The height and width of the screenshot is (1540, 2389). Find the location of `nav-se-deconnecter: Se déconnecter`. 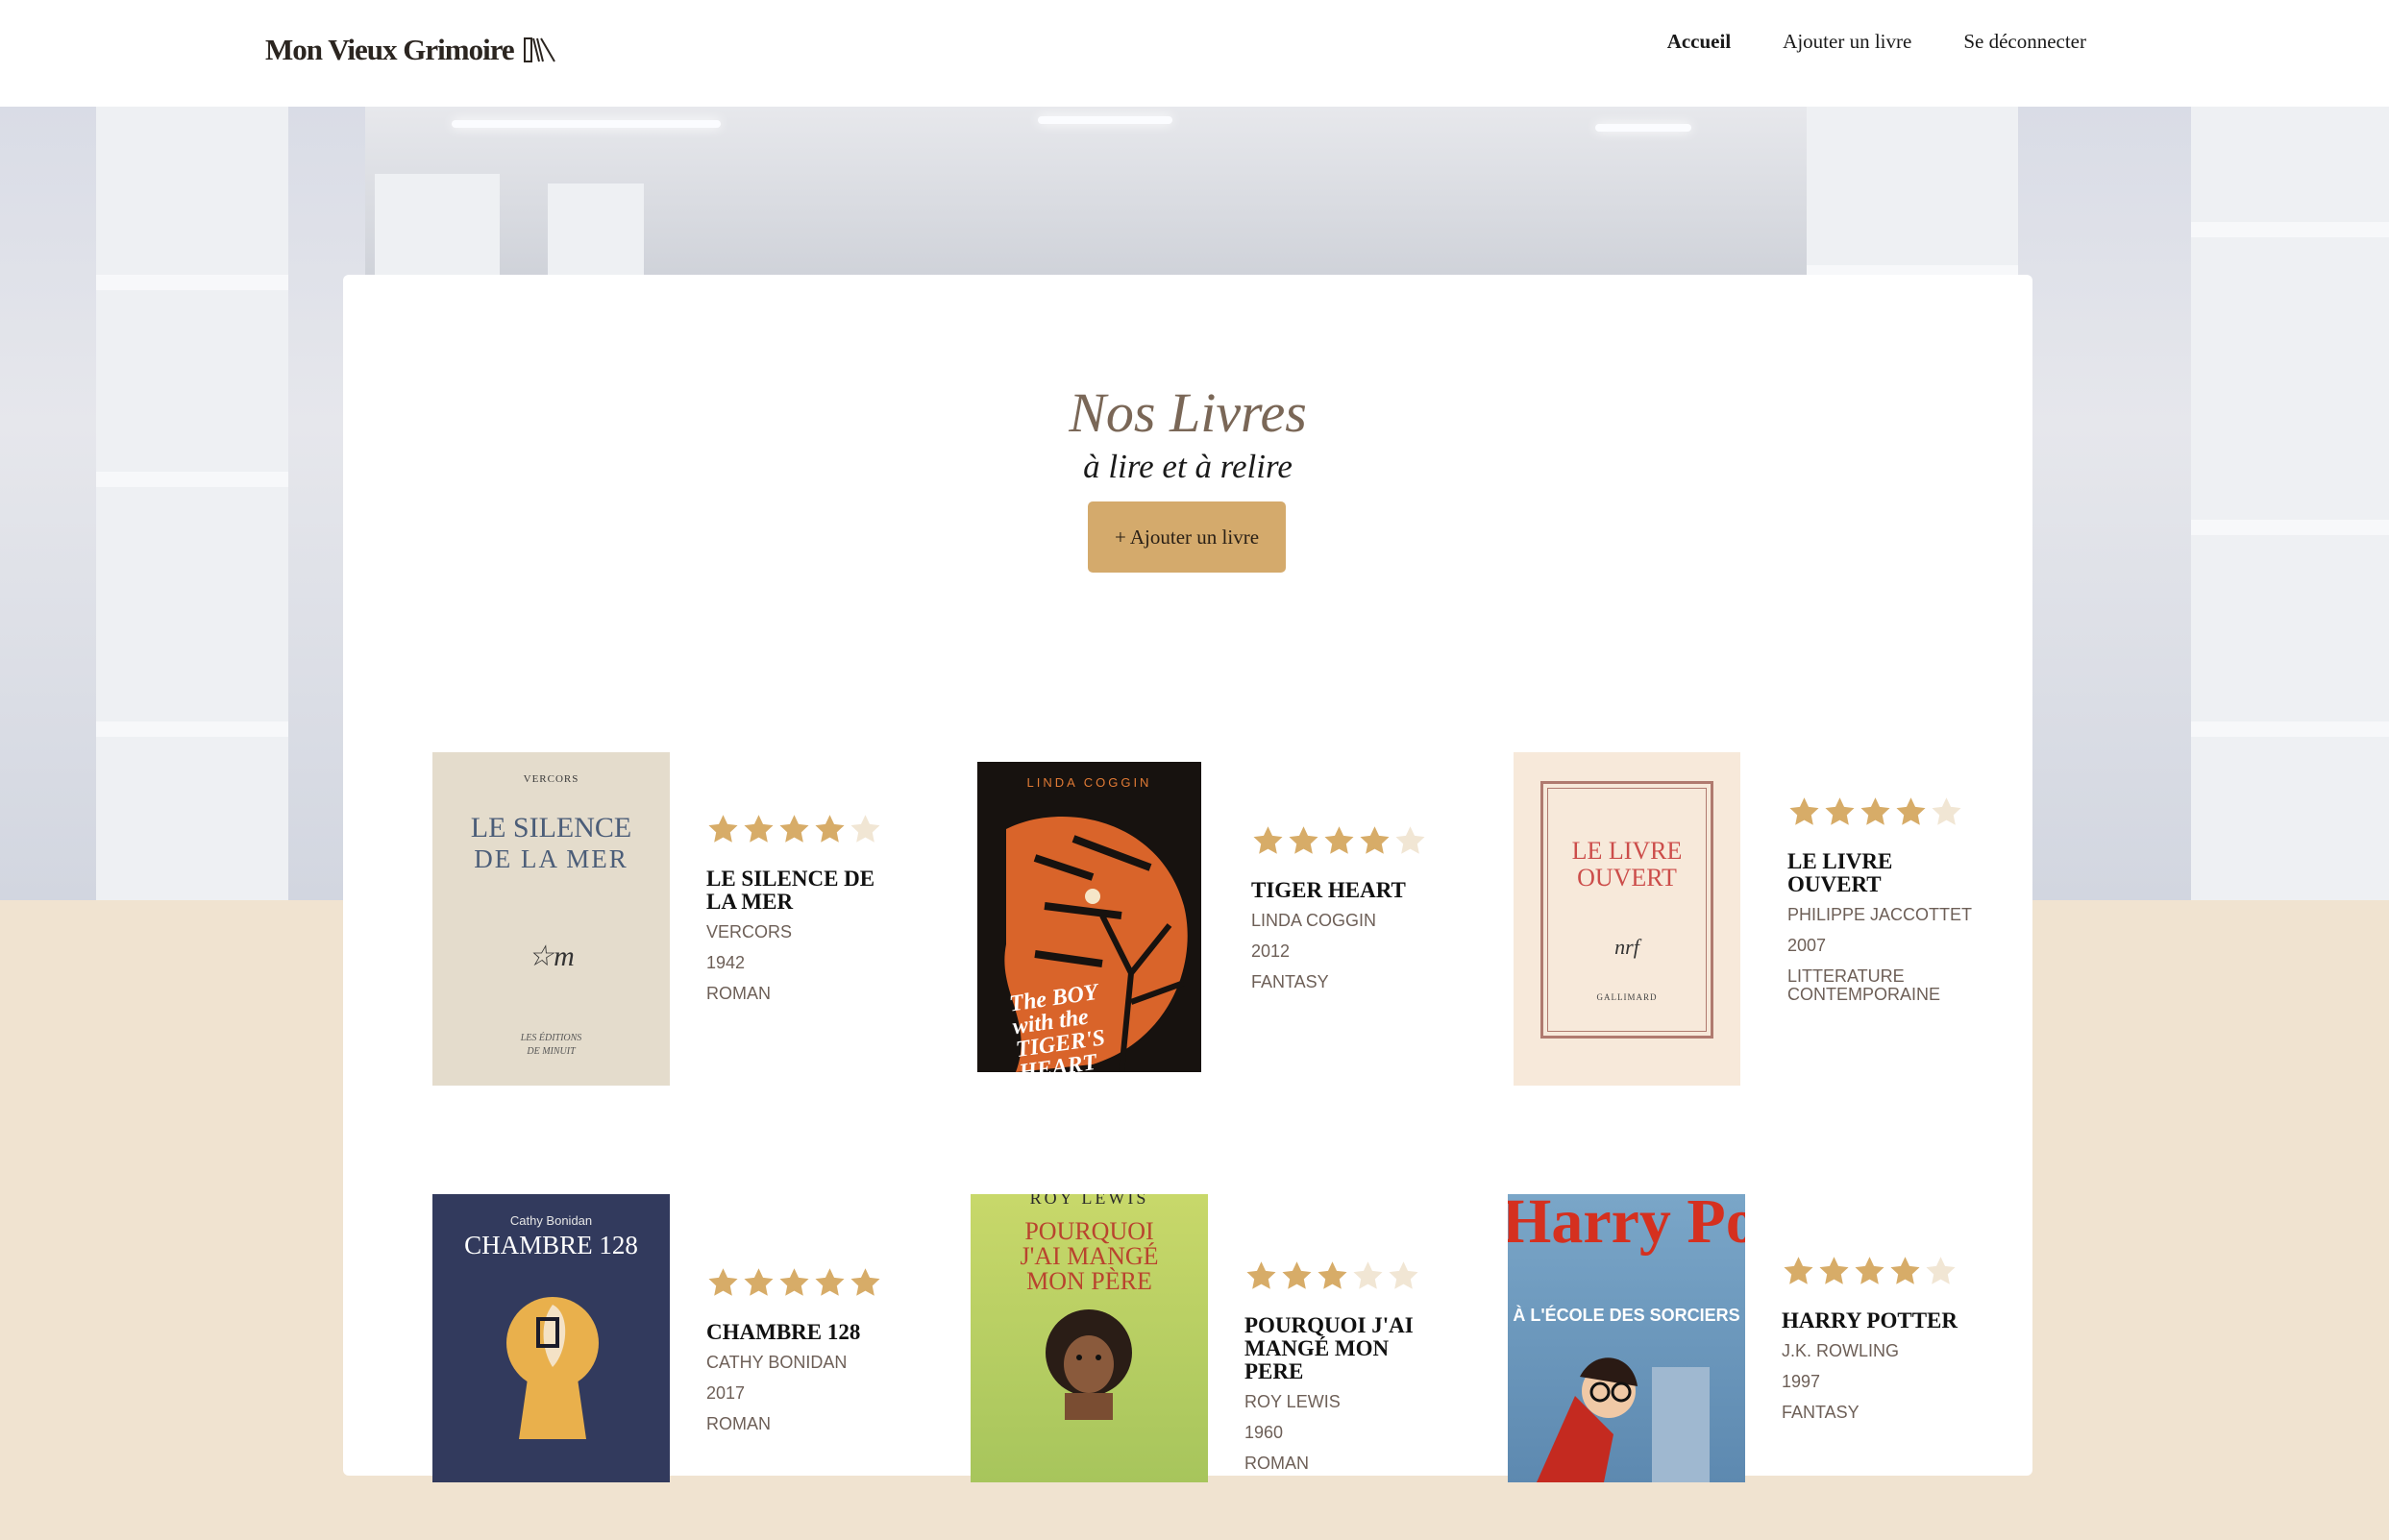

nav-se-deconnecter: Se déconnecter is located at coordinates (2025, 42).